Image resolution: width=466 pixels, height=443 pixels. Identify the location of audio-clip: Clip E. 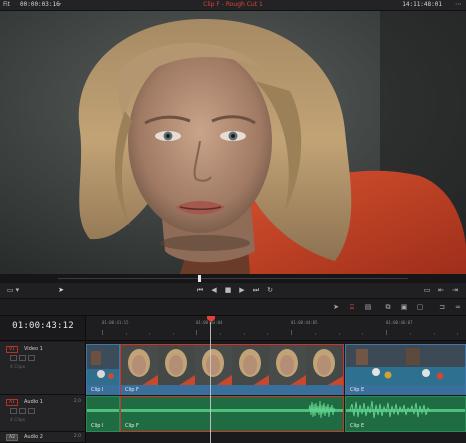
(405, 414).